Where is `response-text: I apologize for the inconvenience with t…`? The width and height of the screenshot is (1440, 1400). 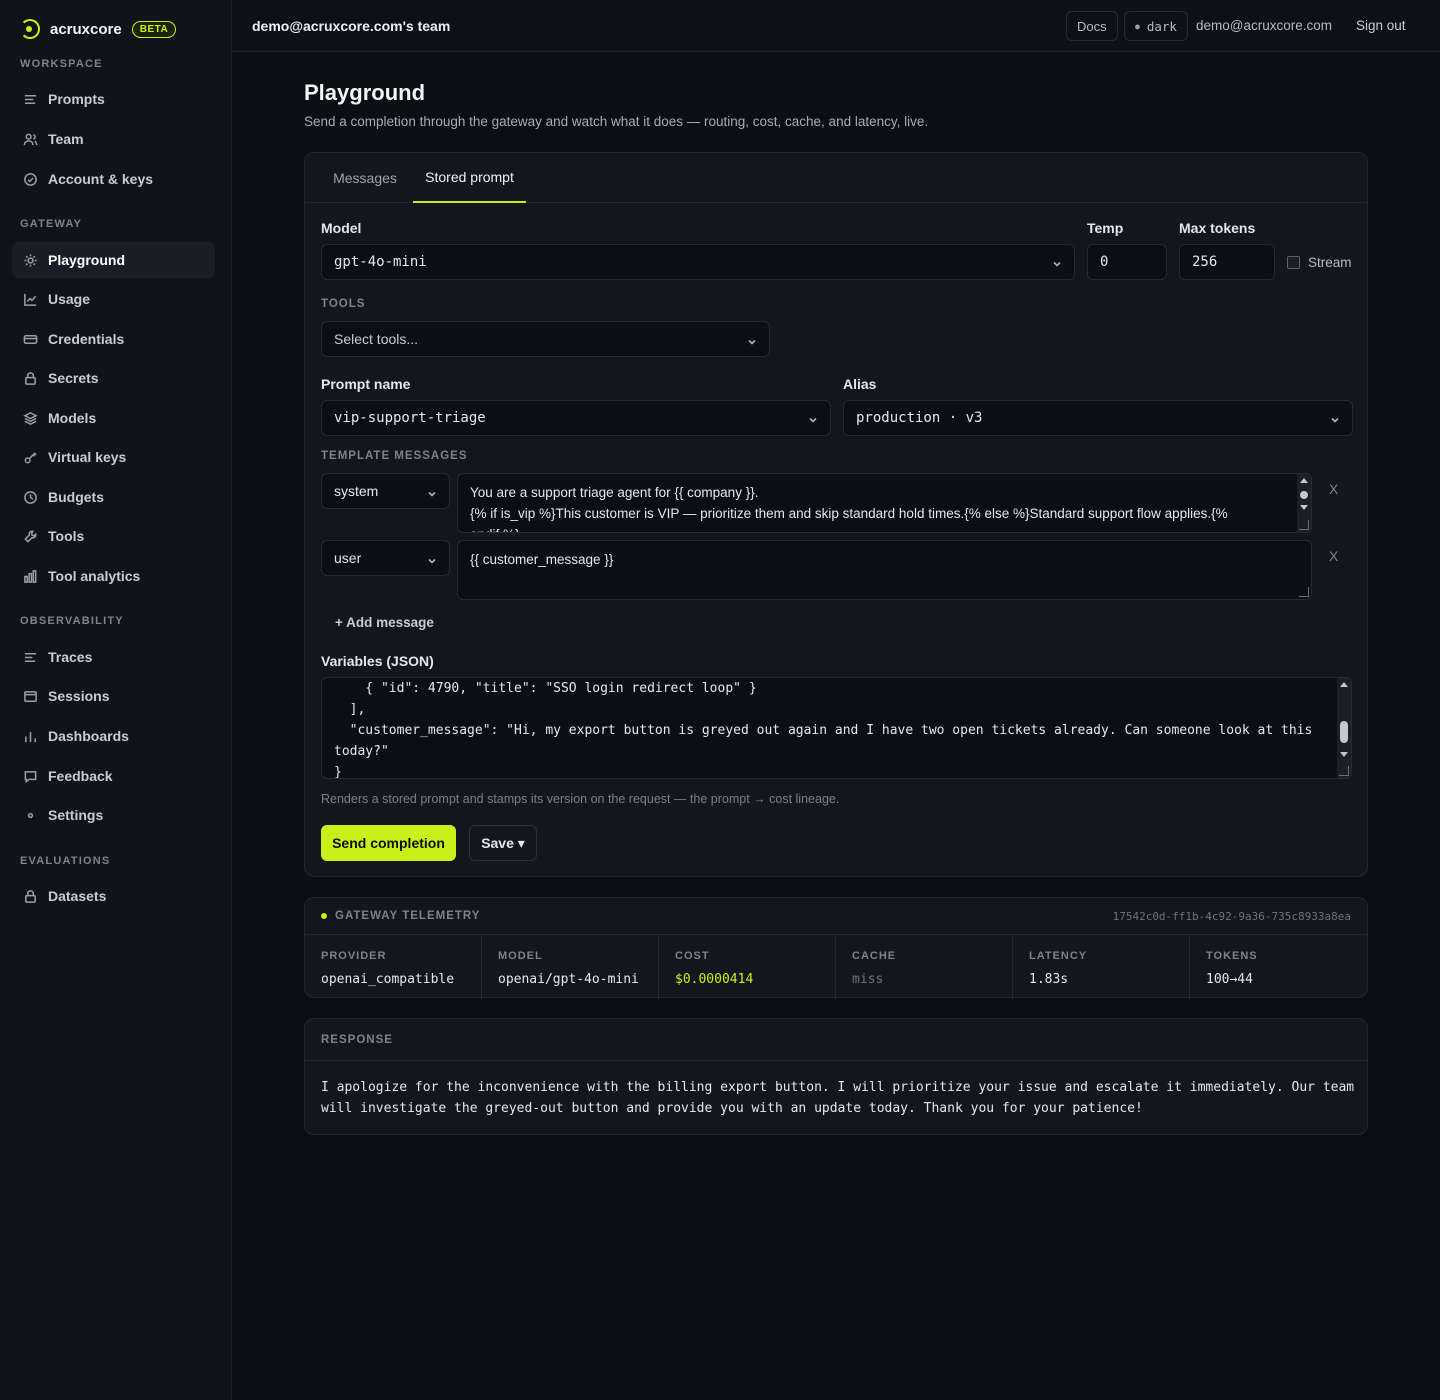 response-text: I apologize for the inconvenience with t… is located at coordinates (837, 1098).